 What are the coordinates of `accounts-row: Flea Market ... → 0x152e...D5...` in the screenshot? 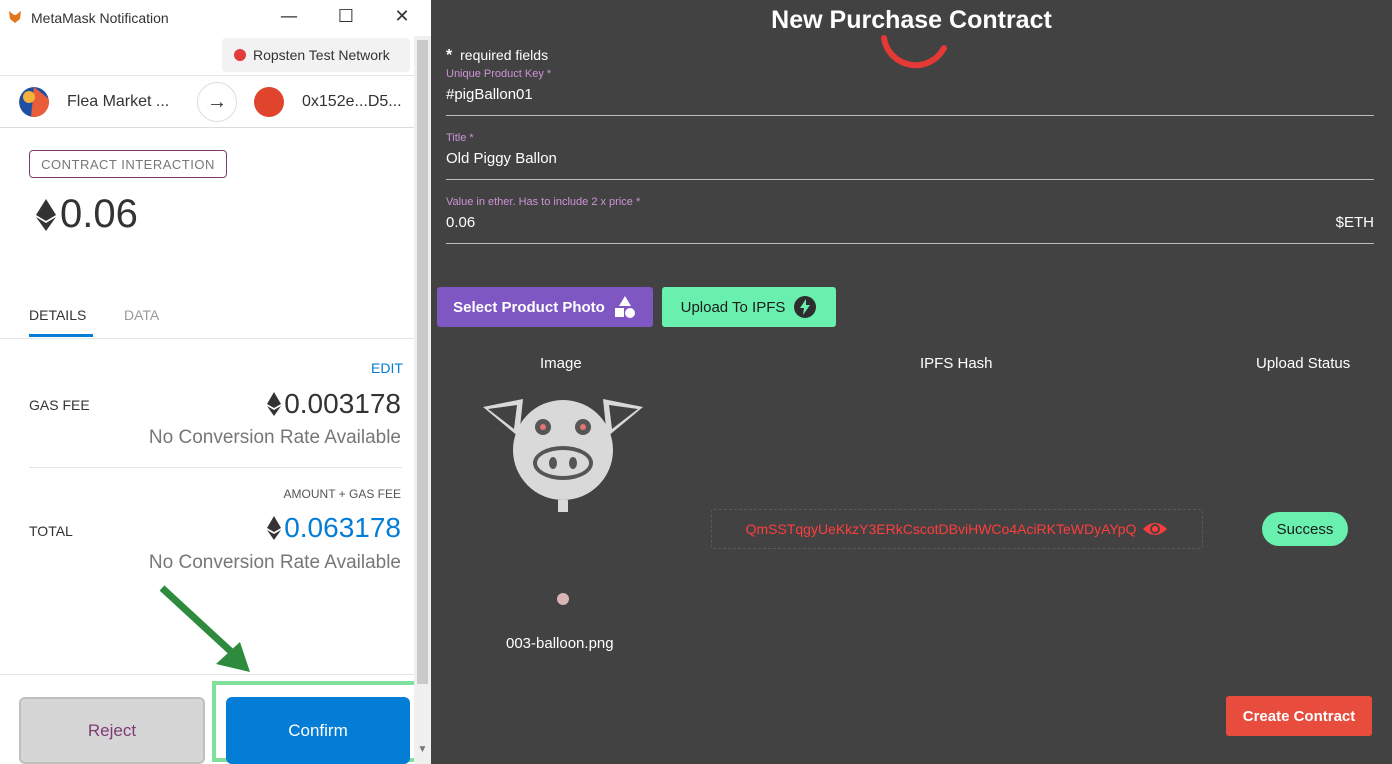 It's located at (207, 102).